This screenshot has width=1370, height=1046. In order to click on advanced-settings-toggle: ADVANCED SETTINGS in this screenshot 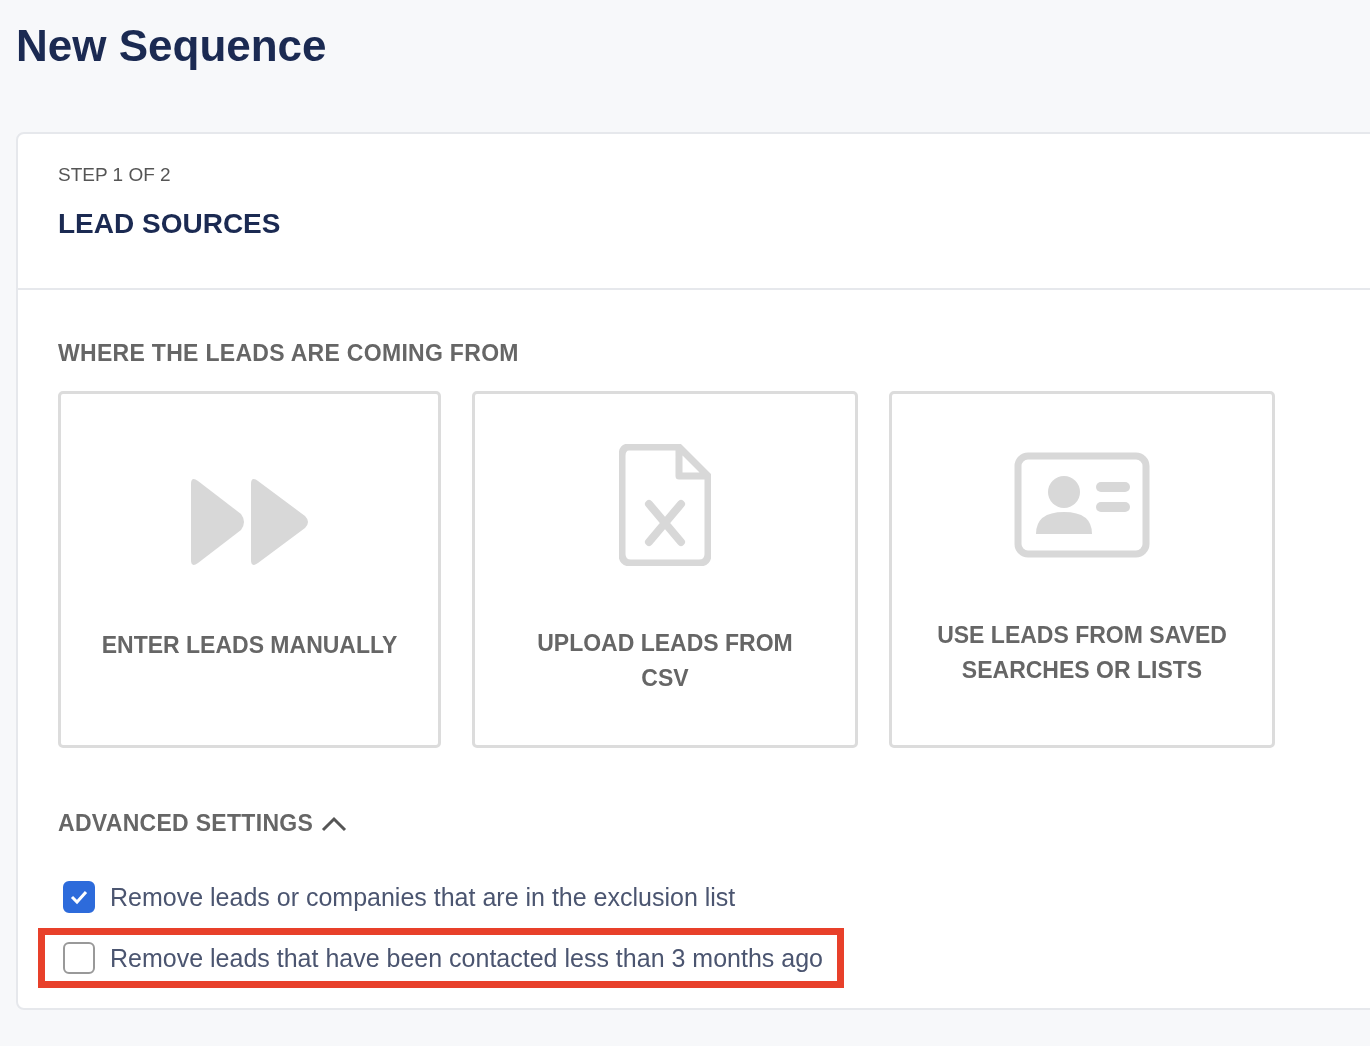, I will do `click(186, 824)`.